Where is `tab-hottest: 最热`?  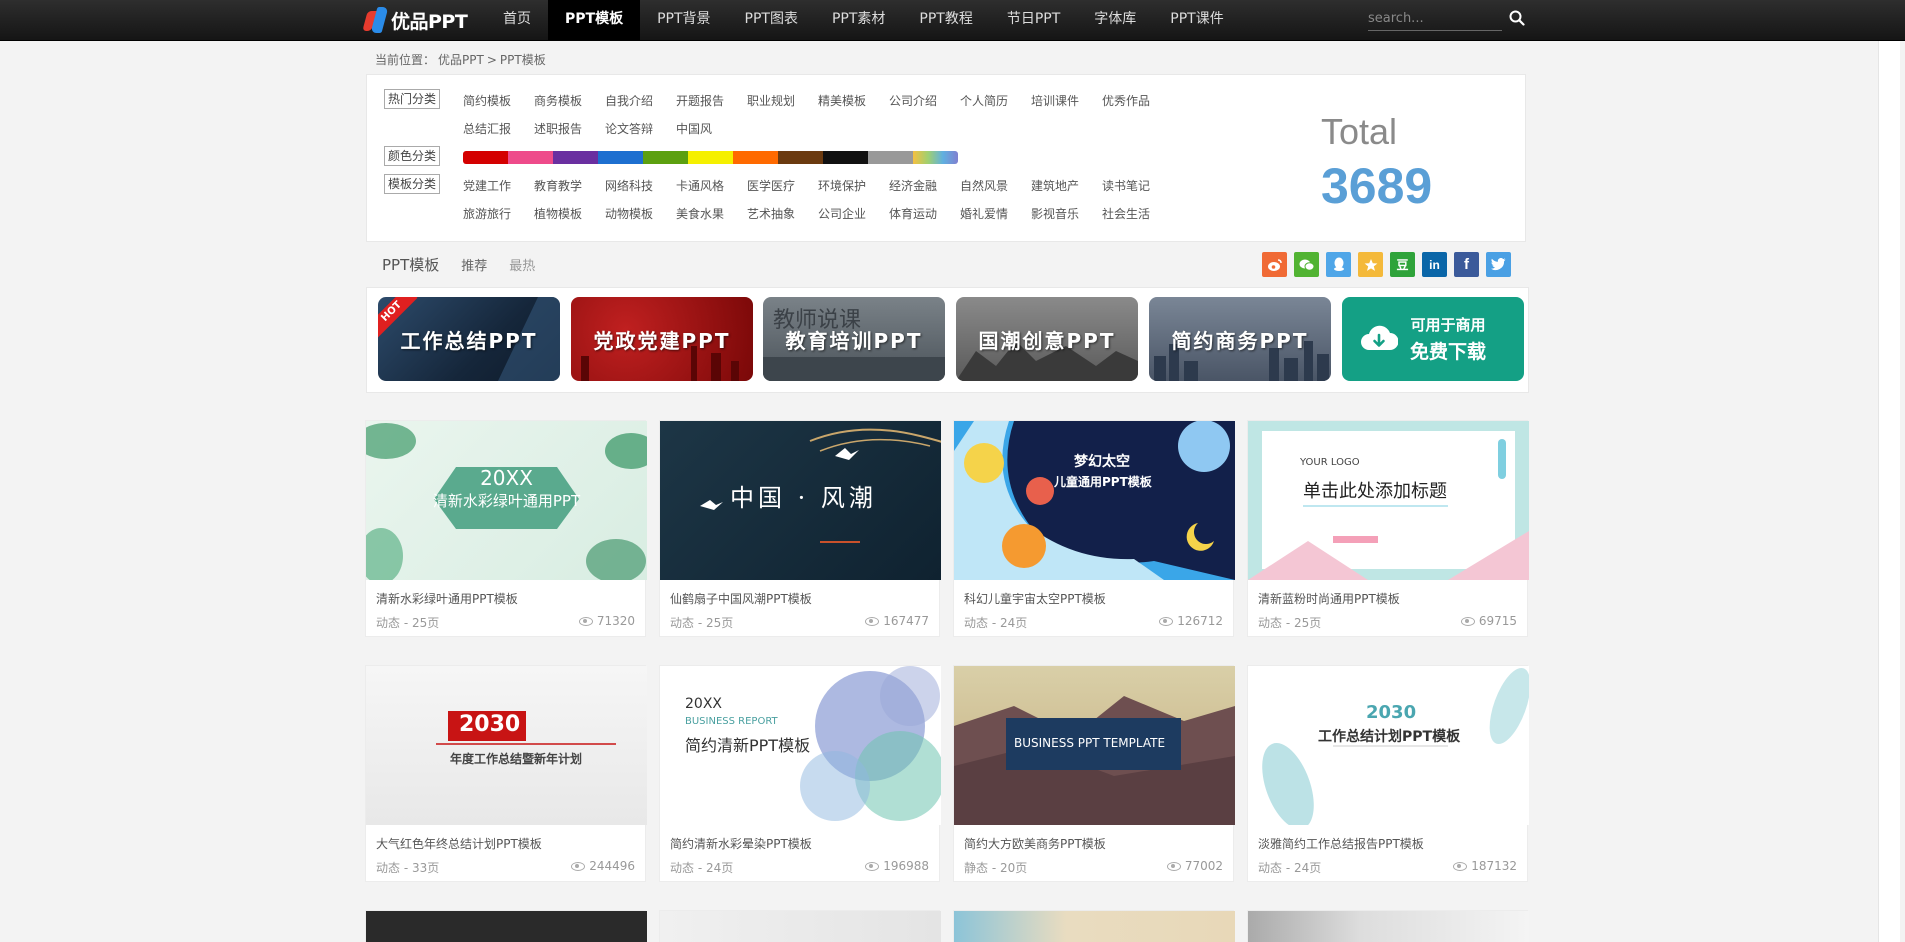 tab-hottest: 最热 is located at coordinates (522, 264).